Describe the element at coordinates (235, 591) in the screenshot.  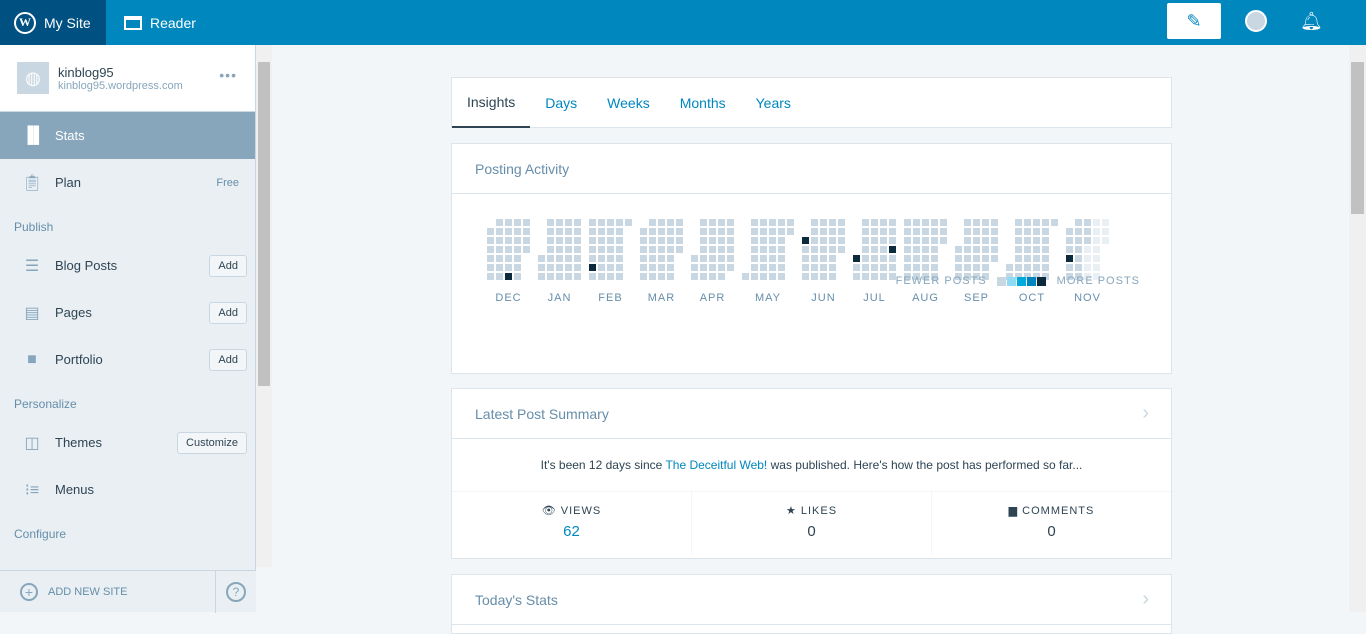
I see `help-button: ?` at that location.